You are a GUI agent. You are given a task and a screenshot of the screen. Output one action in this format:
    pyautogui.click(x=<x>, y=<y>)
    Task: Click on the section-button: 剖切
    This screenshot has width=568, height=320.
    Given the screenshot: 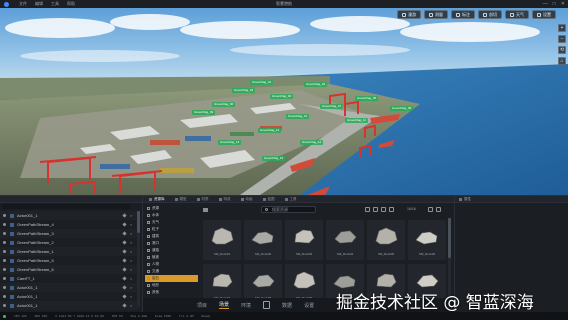 What is the action you would take?
    pyautogui.click(x=490, y=14)
    